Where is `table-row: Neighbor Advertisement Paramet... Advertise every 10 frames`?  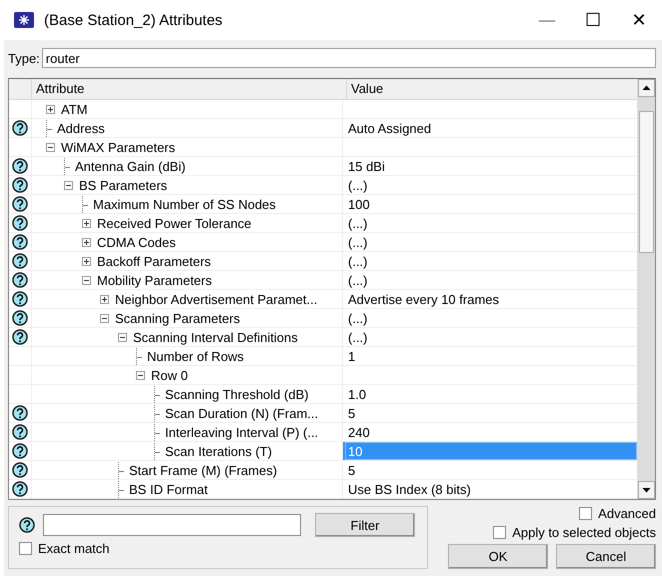 table-row: Neighbor Advertisement Paramet... Advertise every 10 frames is located at coordinates (323, 299).